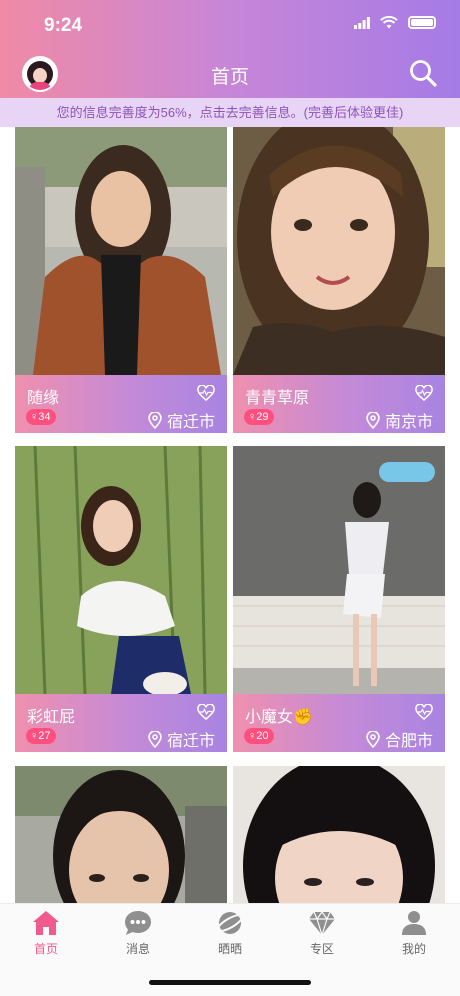 Image resolution: width=460 pixels, height=996 pixels. I want to click on home-icon, so click(46, 923).